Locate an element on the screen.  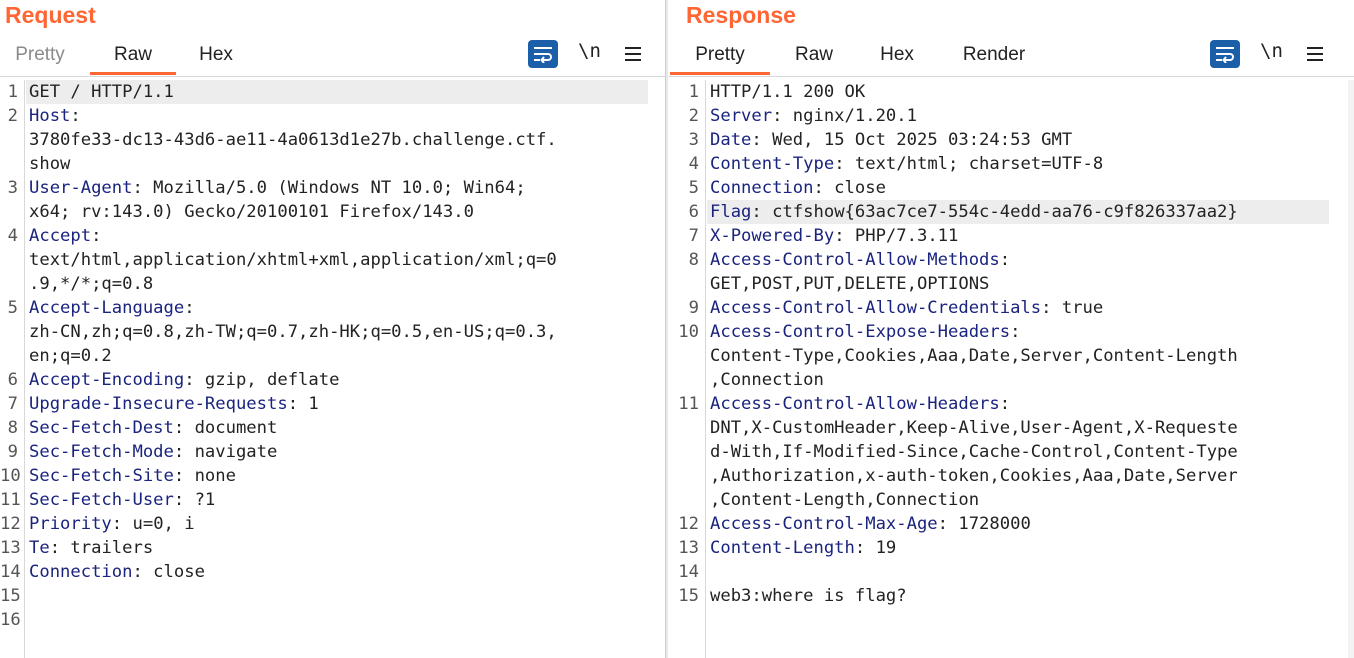
header-name: User-Agent is located at coordinates (81, 188).